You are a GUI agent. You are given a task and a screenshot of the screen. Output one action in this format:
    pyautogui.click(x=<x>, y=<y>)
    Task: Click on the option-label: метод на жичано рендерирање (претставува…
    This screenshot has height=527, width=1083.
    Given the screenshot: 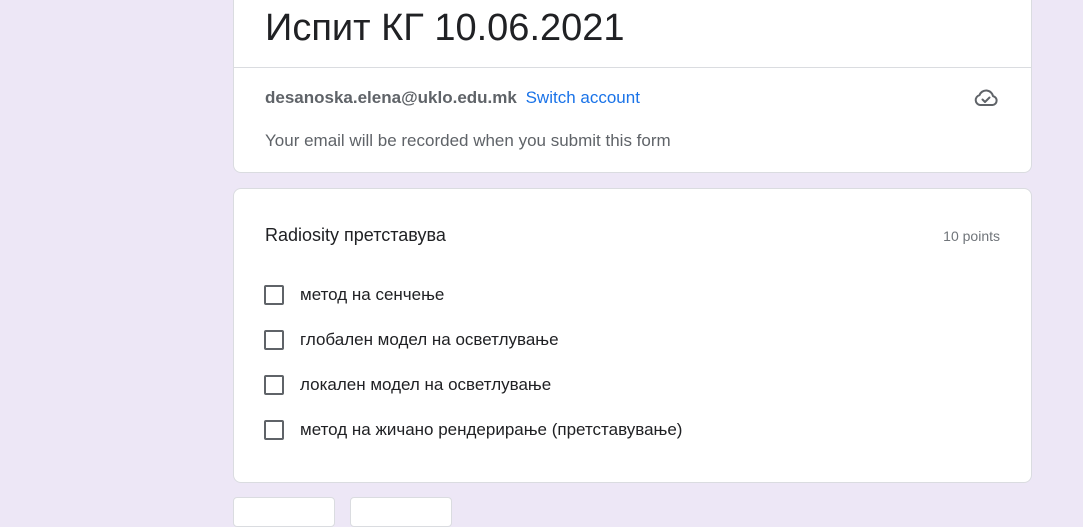 What is the action you would take?
    pyautogui.click(x=491, y=429)
    